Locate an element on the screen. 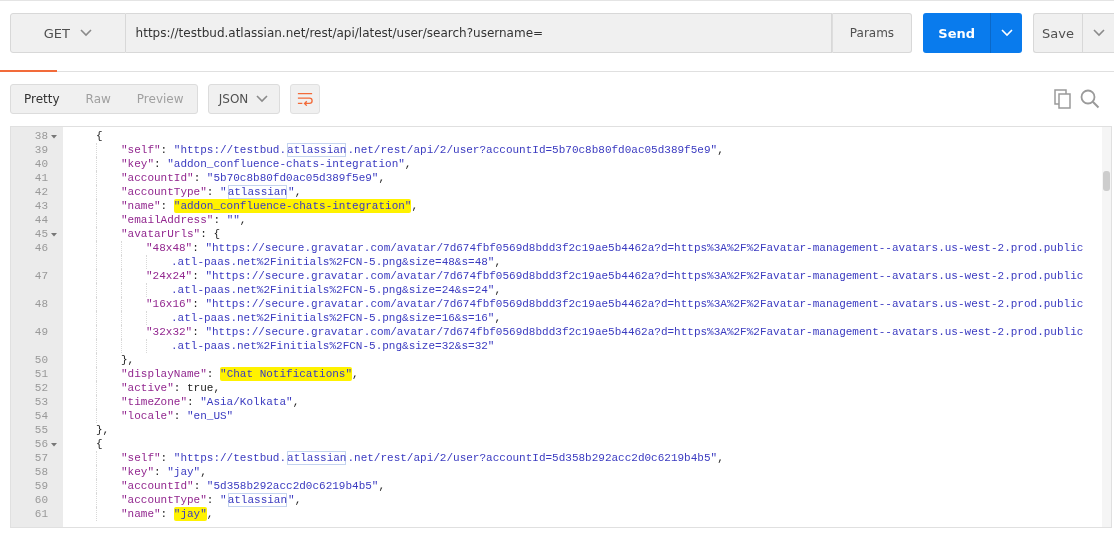  line-number: 39 is located at coordinates (41, 150).